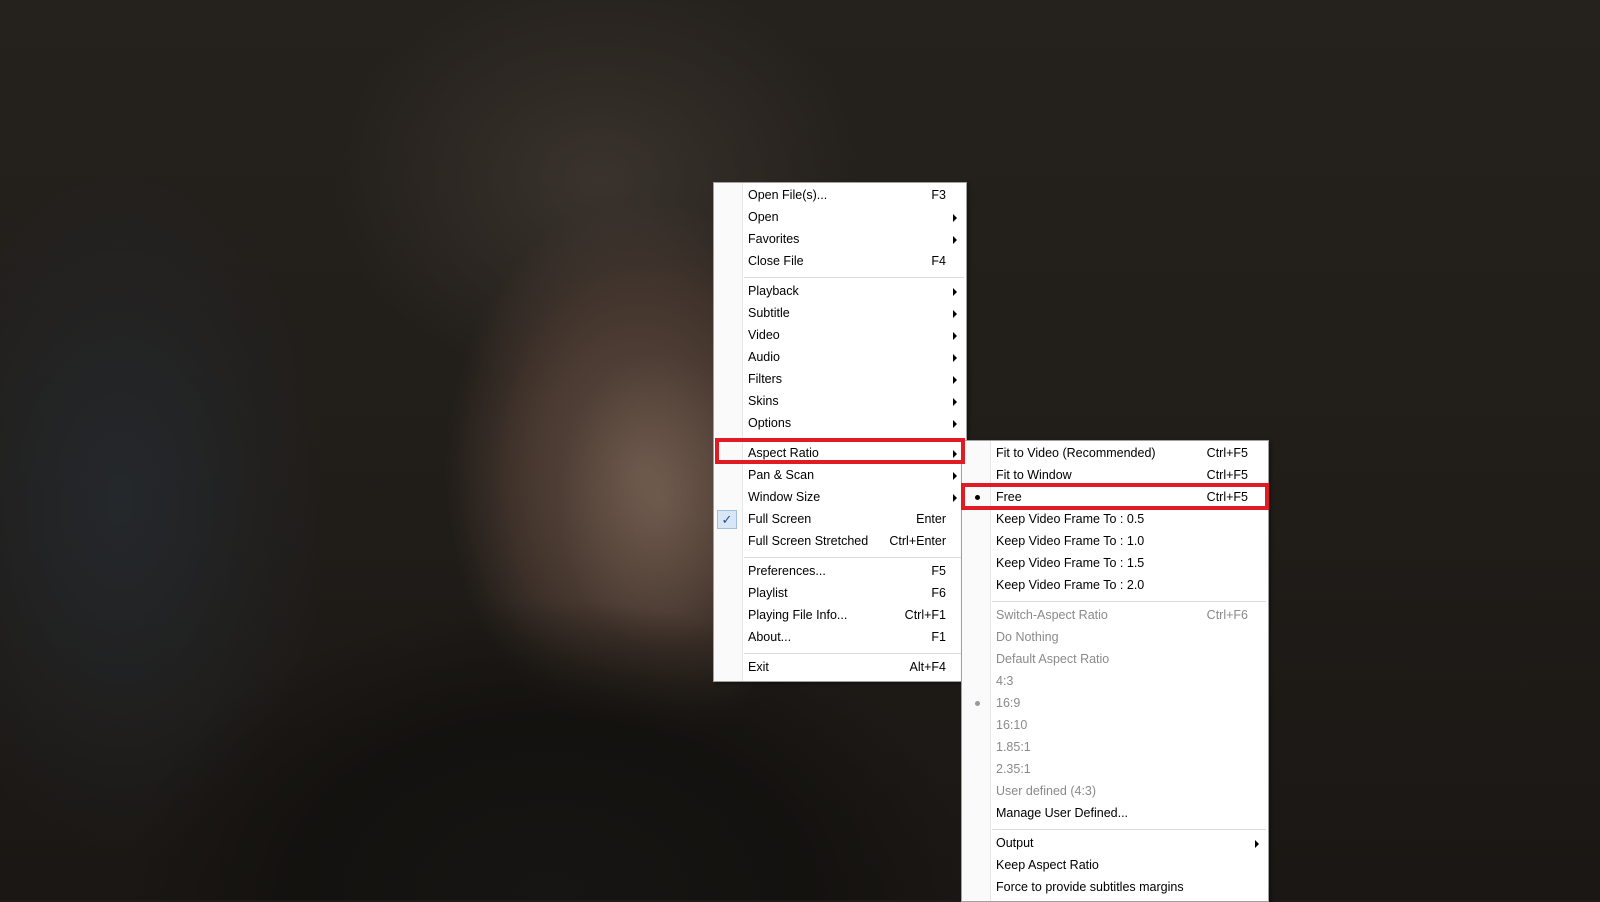 The height and width of the screenshot is (902, 1600). Describe the element at coordinates (764, 335) in the screenshot. I see `menu-item-label: Video` at that location.